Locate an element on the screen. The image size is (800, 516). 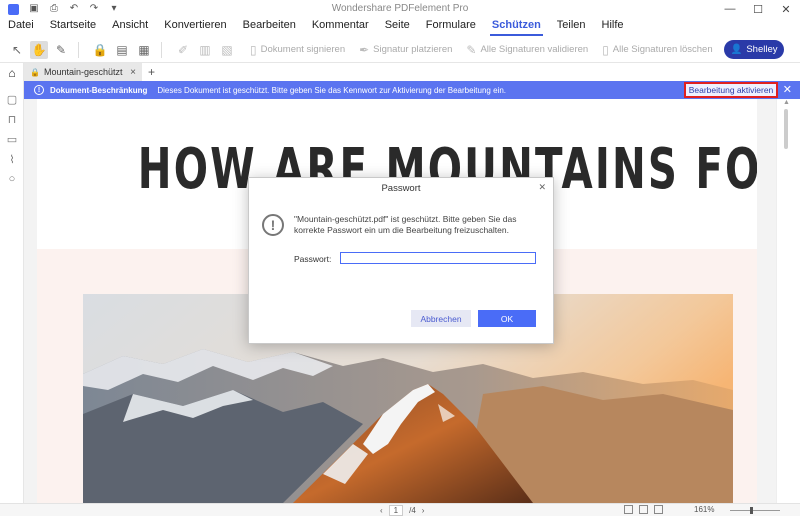
zoom-slider is located at coordinates (755, 510).